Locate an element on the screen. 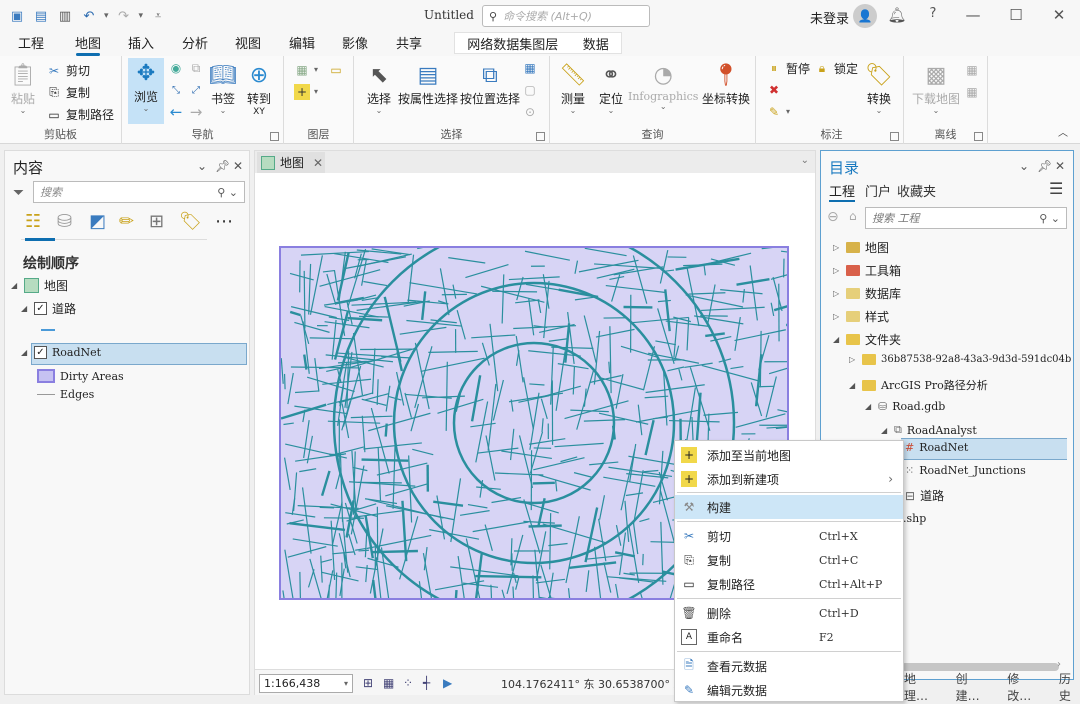  tab-edit: 编辑 is located at coordinates (302, 44).